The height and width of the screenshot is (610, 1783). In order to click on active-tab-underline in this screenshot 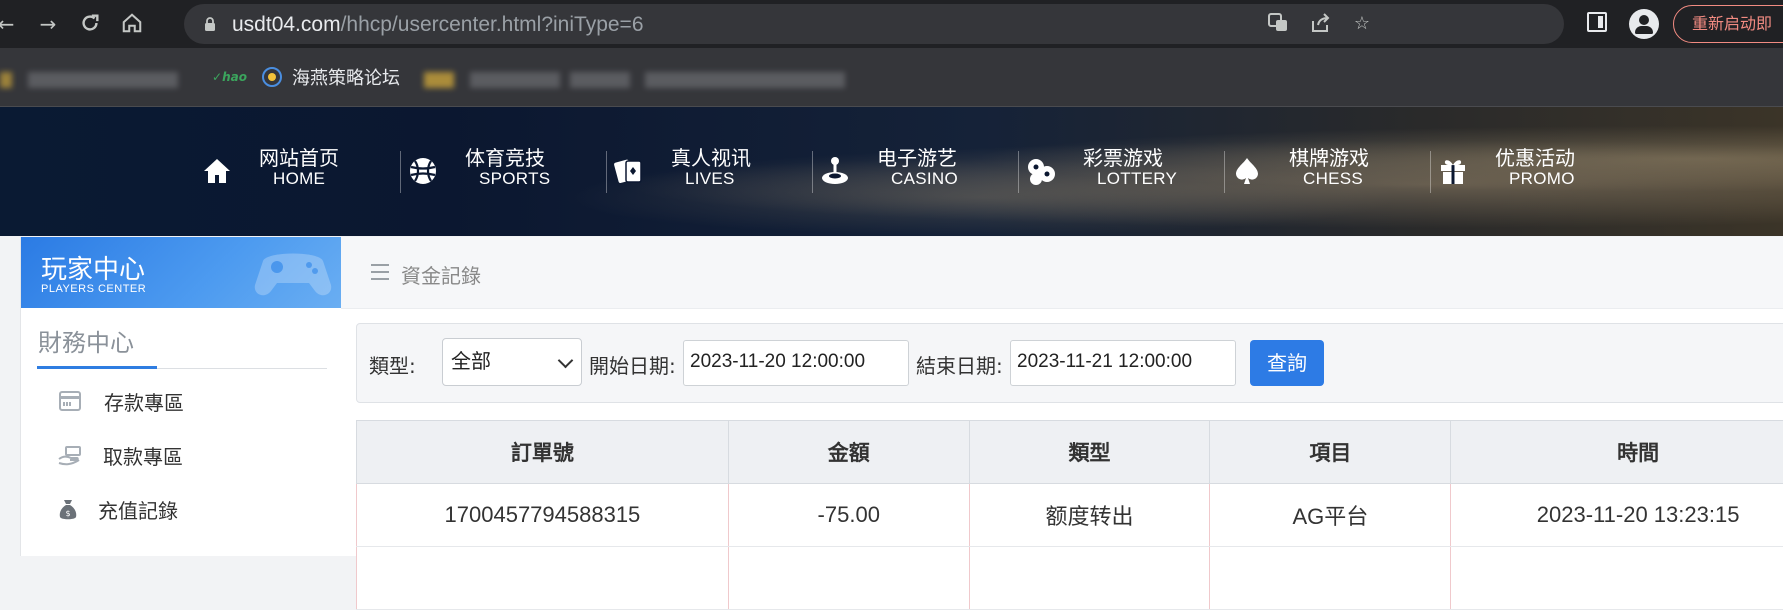, I will do `click(97, 367)`.